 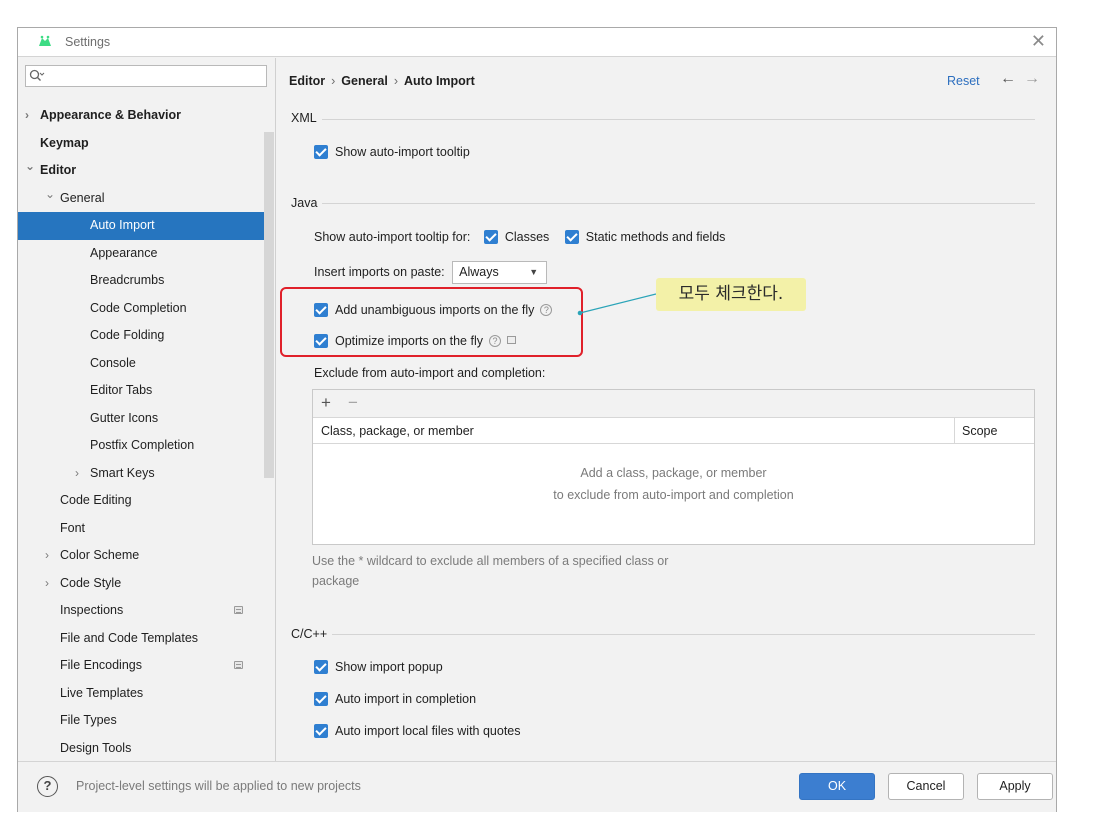 What do you see at coordinates (1032, 79) in the screenshot?
I see `forward-arrow-icon: →` at bounding box center [1032, 79].